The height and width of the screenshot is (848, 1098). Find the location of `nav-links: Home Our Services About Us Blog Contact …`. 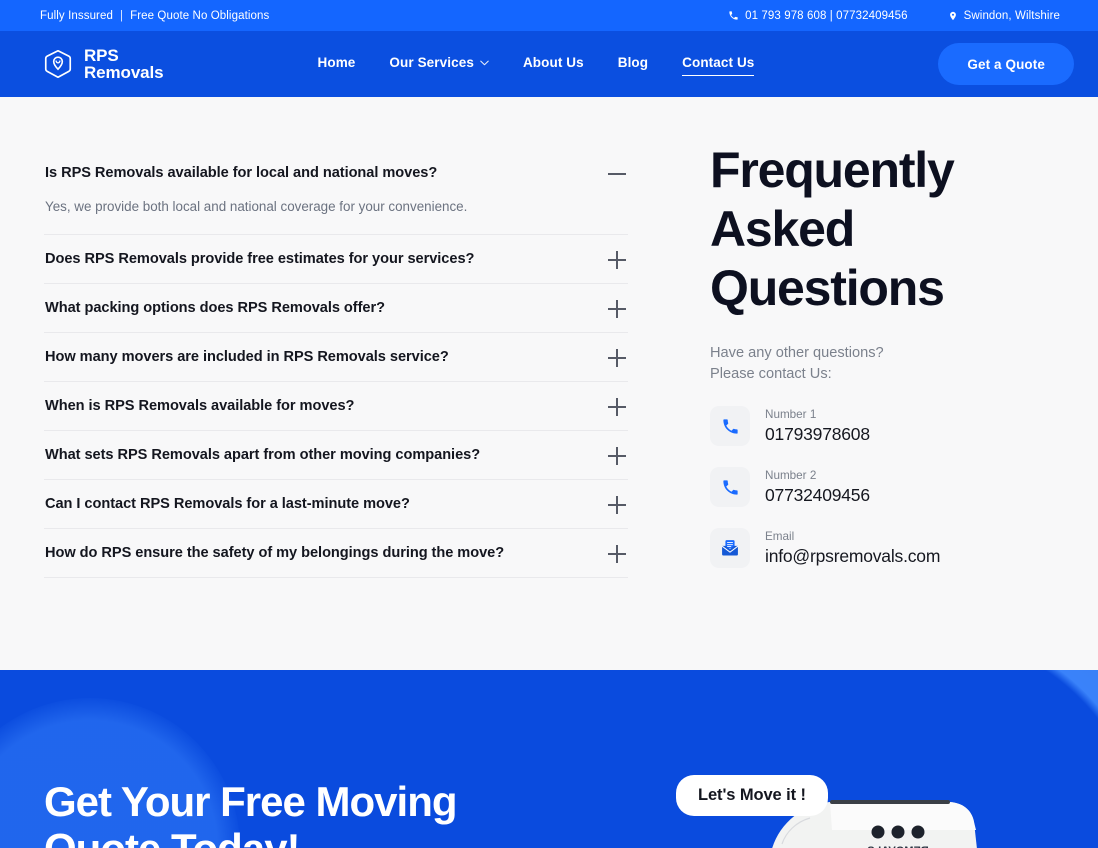

nav-links: Home Our Services About Us Blog Contact … is located at coordinates (551, 65).